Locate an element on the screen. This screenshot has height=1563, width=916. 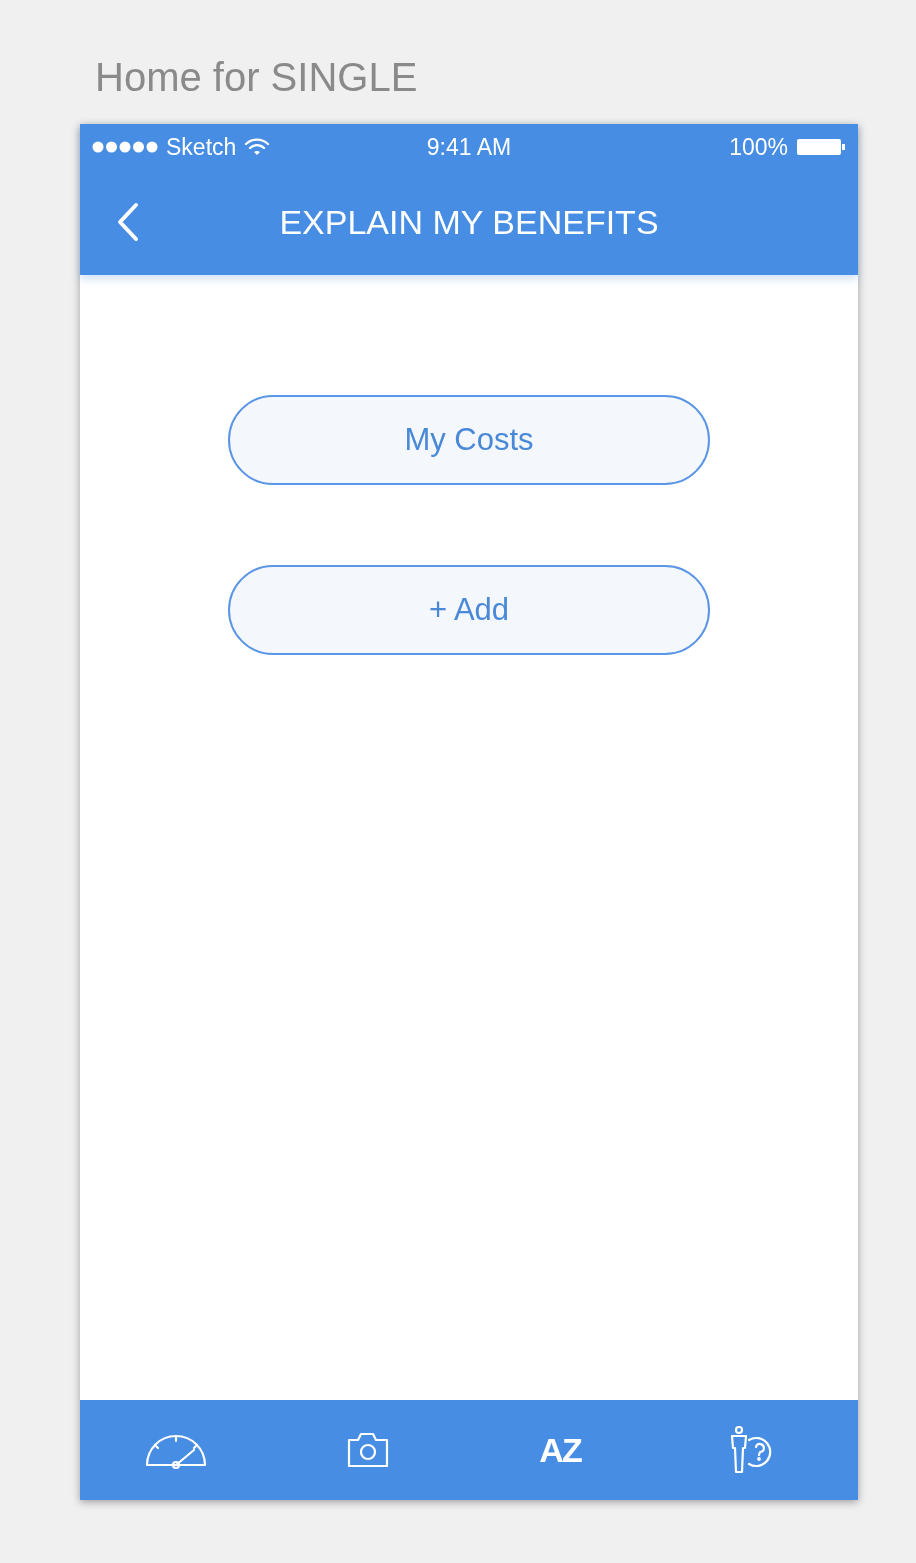
pill-button: + Add is located at coordinates (469, 610).